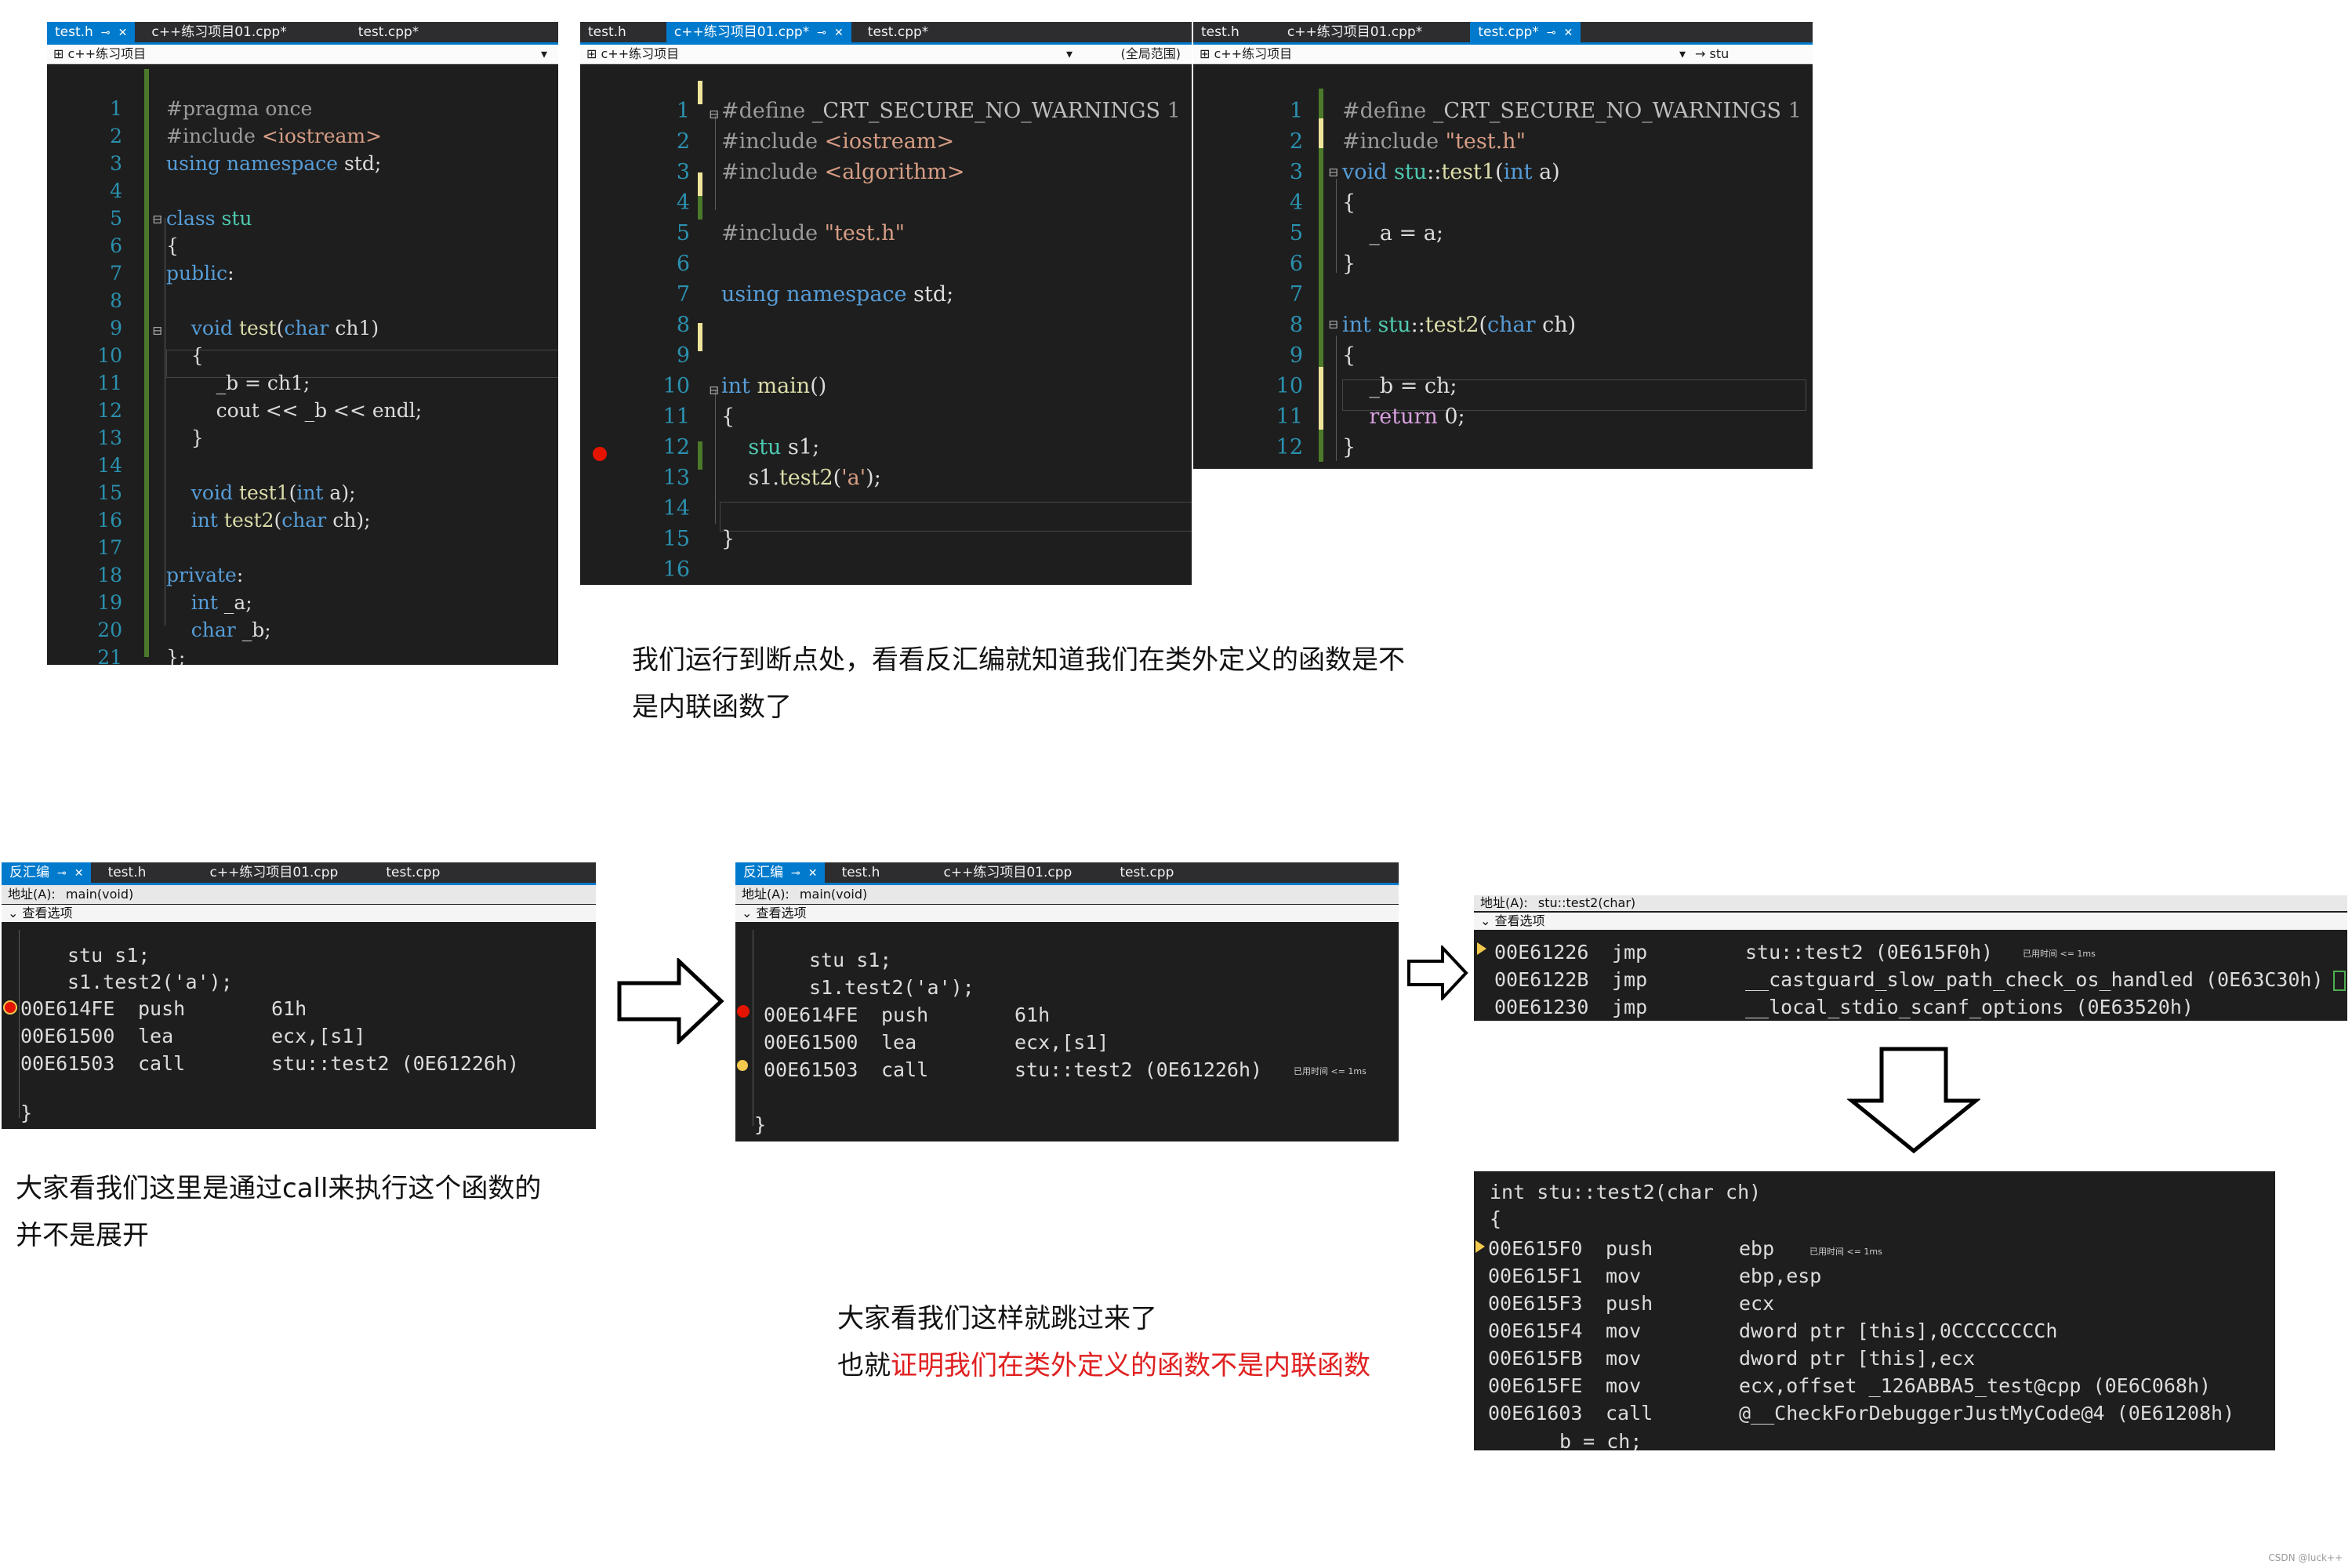 This screenshot has height=1568, width=2352. Describe the element at coordinates (784, 447) in the screenshot. I see `code-line: stu s1;` at that location.